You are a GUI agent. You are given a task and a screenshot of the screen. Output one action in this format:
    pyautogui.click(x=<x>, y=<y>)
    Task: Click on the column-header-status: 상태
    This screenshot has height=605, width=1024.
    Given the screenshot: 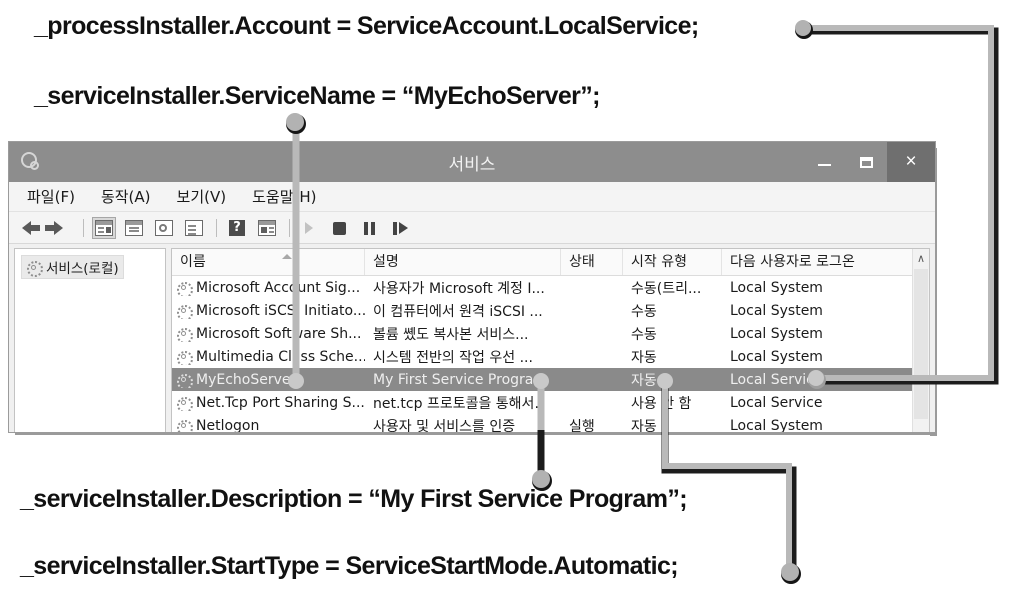 What is the action you would take?
    pyautogui.click(x=592, y=262)
    